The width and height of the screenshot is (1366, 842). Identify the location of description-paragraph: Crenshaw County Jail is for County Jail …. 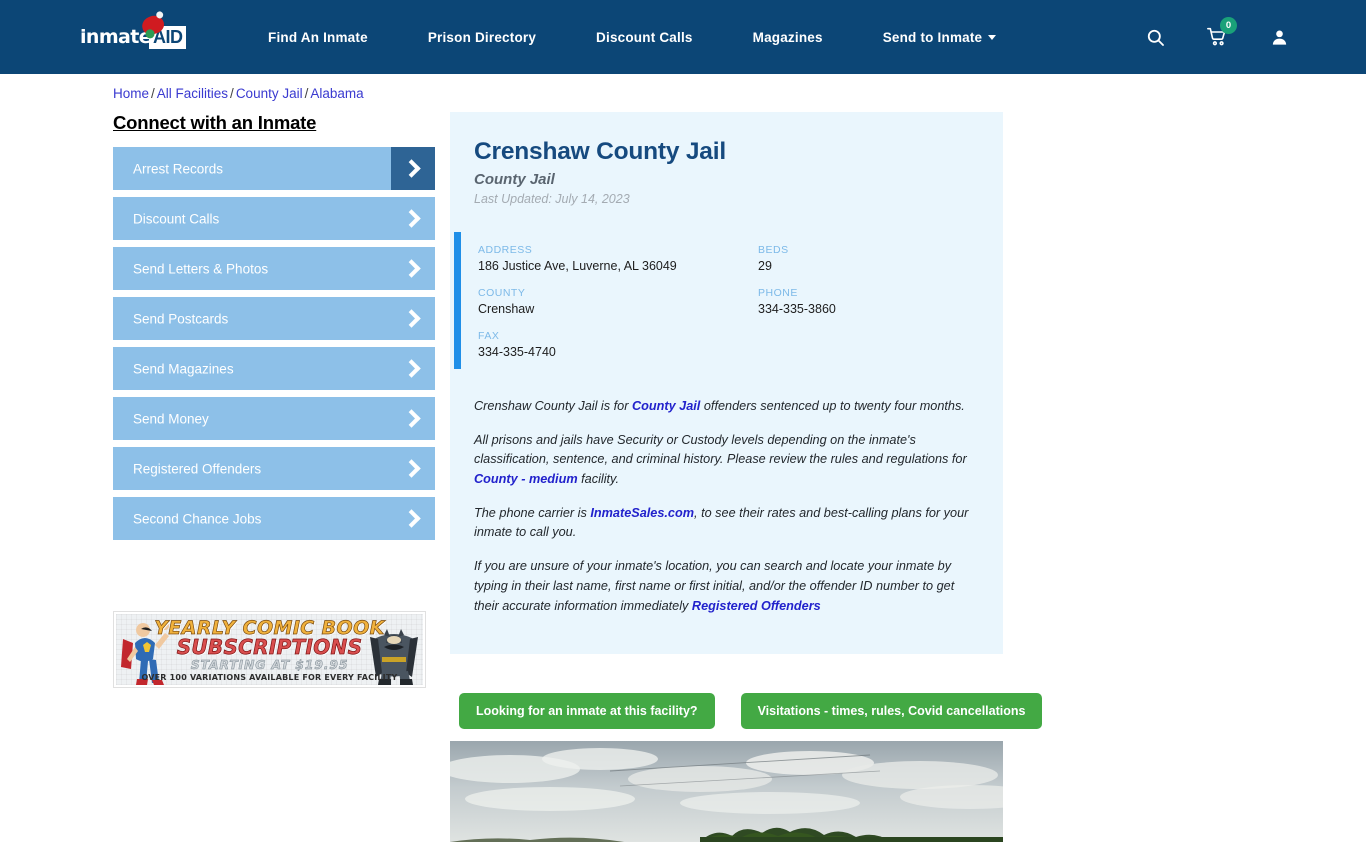
(719, 406).